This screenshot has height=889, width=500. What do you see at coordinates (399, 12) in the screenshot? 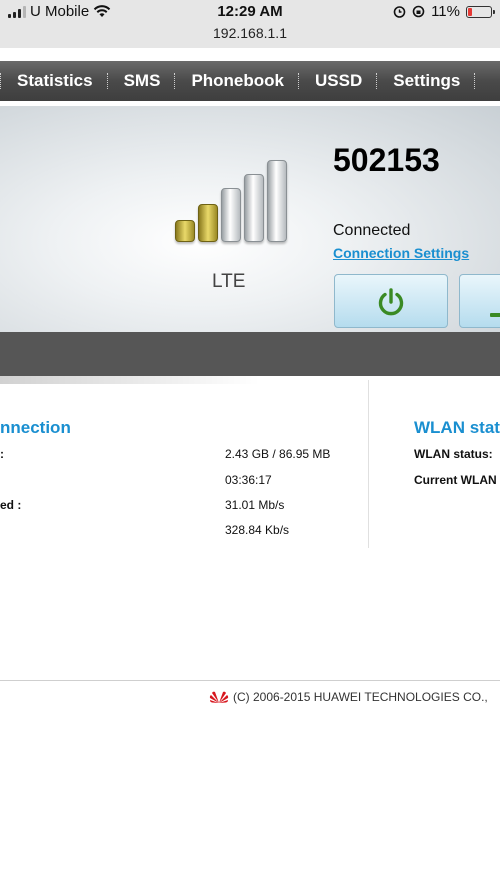
I see `alarm-icon` at bounding box center [399, 12].